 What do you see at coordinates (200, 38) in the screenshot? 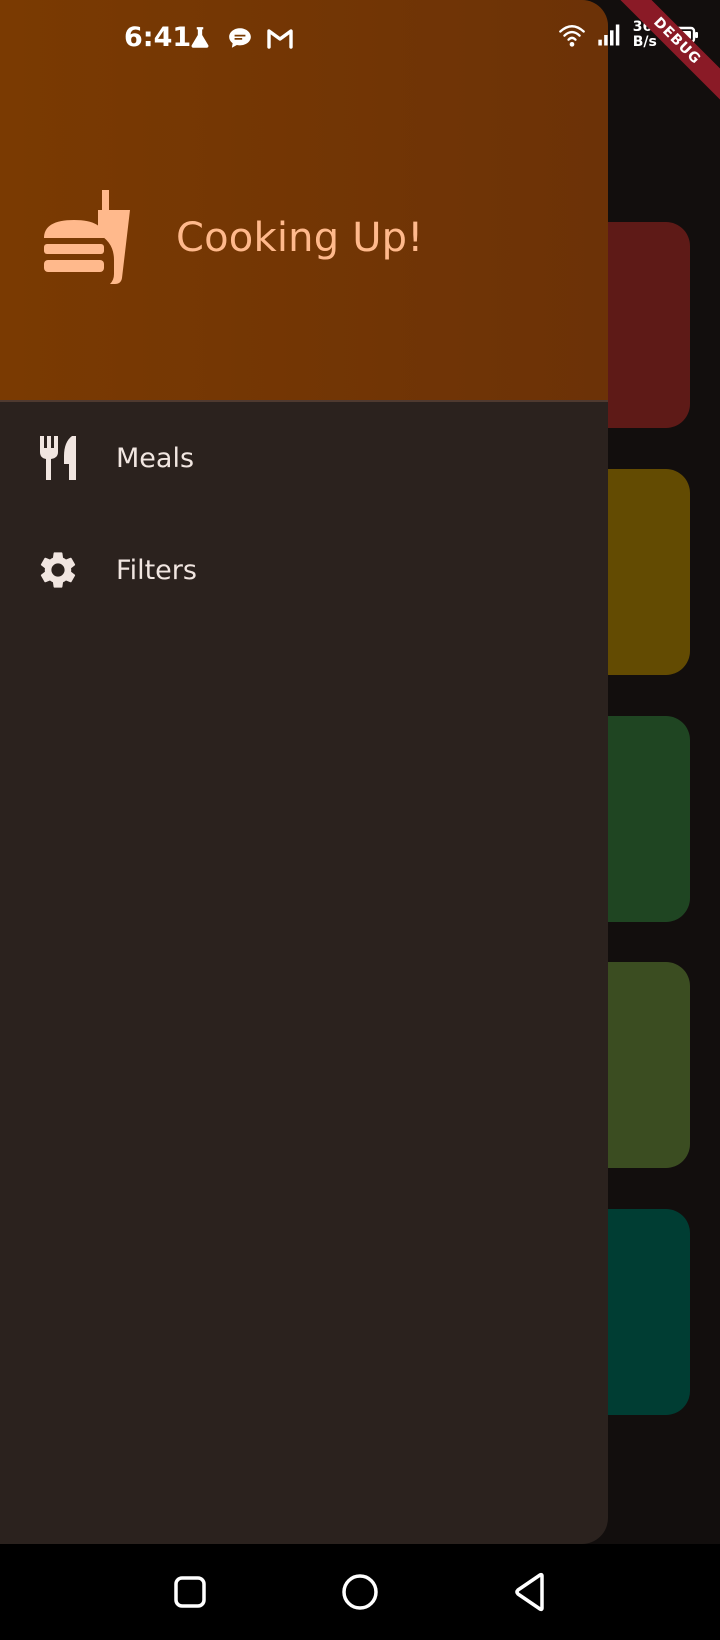
I see `flask-icon` at bounding box center [200, 38].